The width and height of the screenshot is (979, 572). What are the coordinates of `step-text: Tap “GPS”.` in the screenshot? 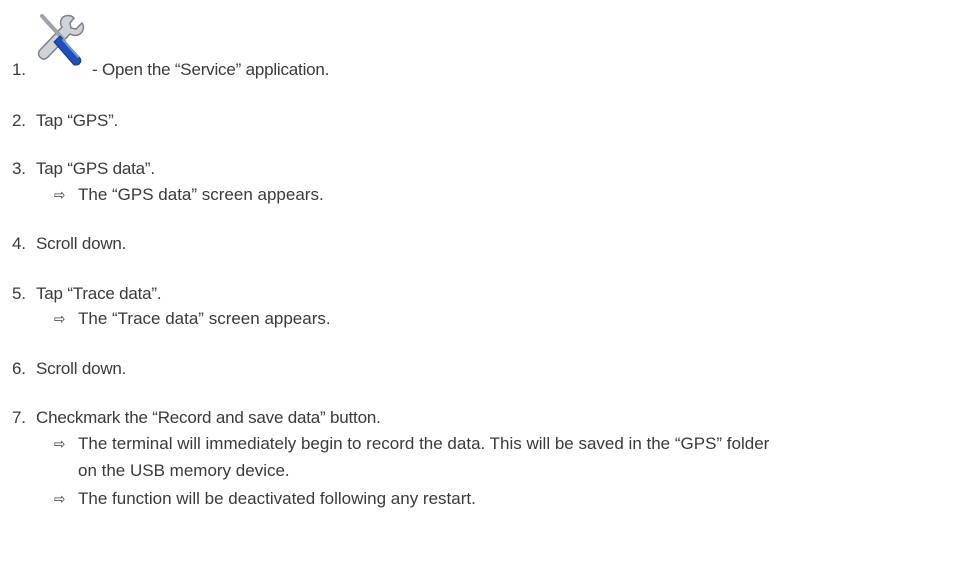 It's located at (77, 120).